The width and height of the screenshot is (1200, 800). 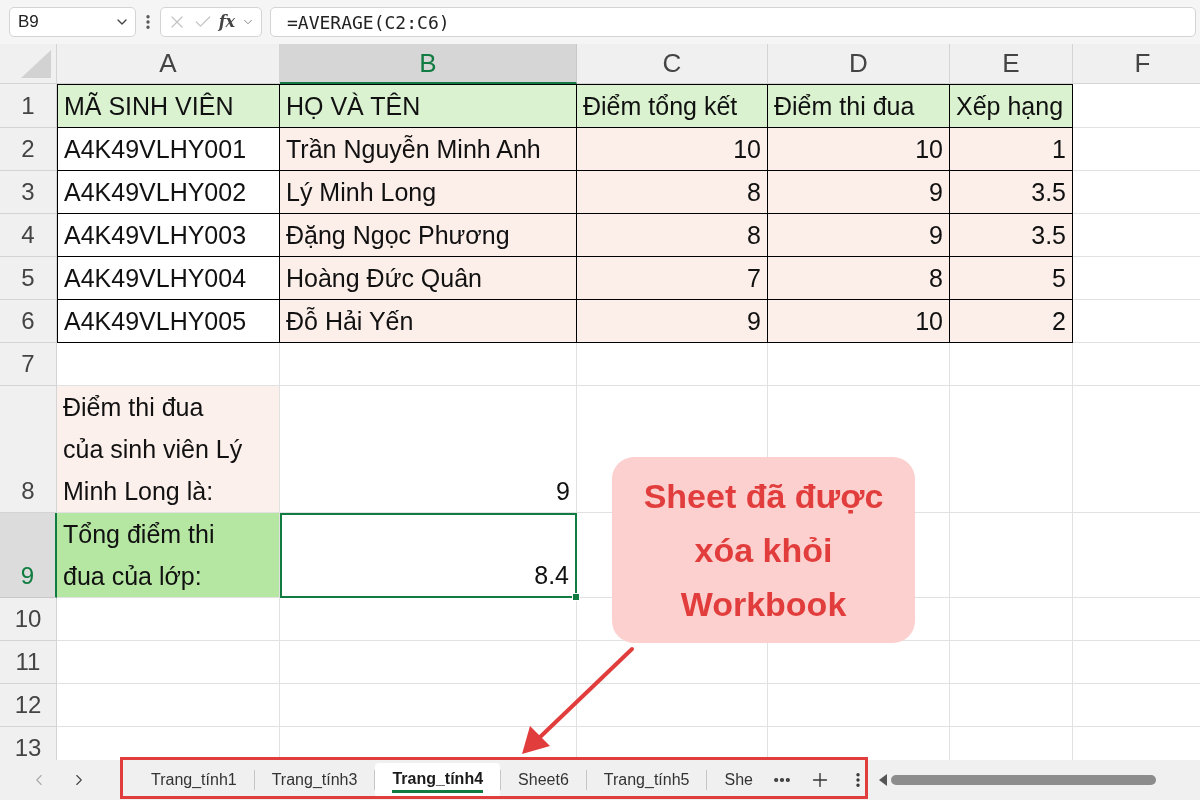 I want to click on name-box: B9, so click(x=72, y=22).